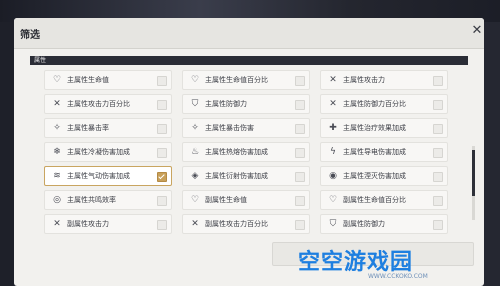 This screenshot has width=500, height=286. I want to click on filter-item: ✧ 主属性暴击率, so click(108, 128).